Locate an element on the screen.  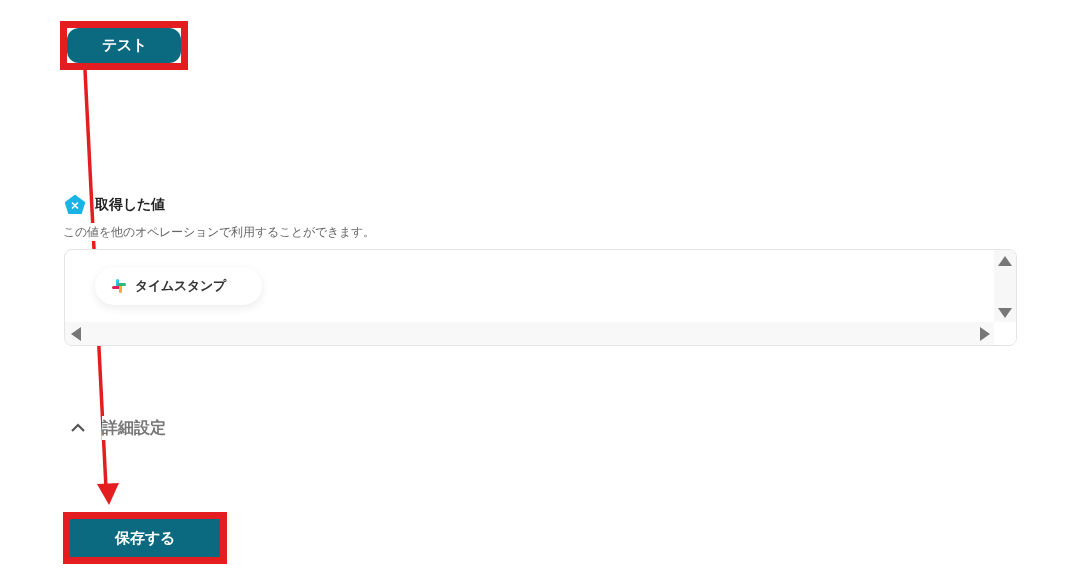
pentagon-x-icon is located at coordinates (75, 204).